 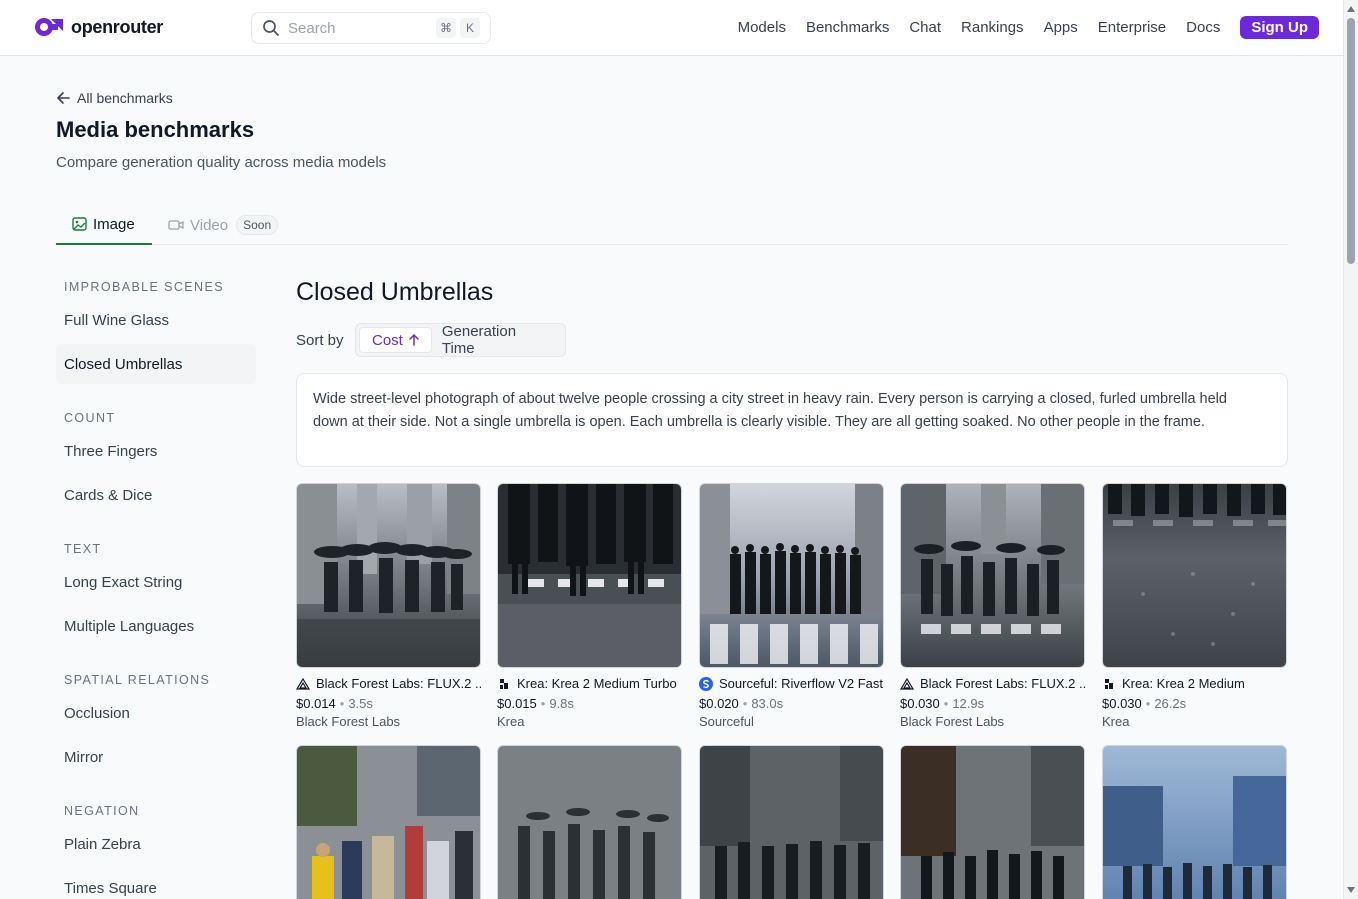 What do you see at coordinates (209, 225) in the screenshot?
I see `tab-video-label: Video` at bounding box center [209, 225].